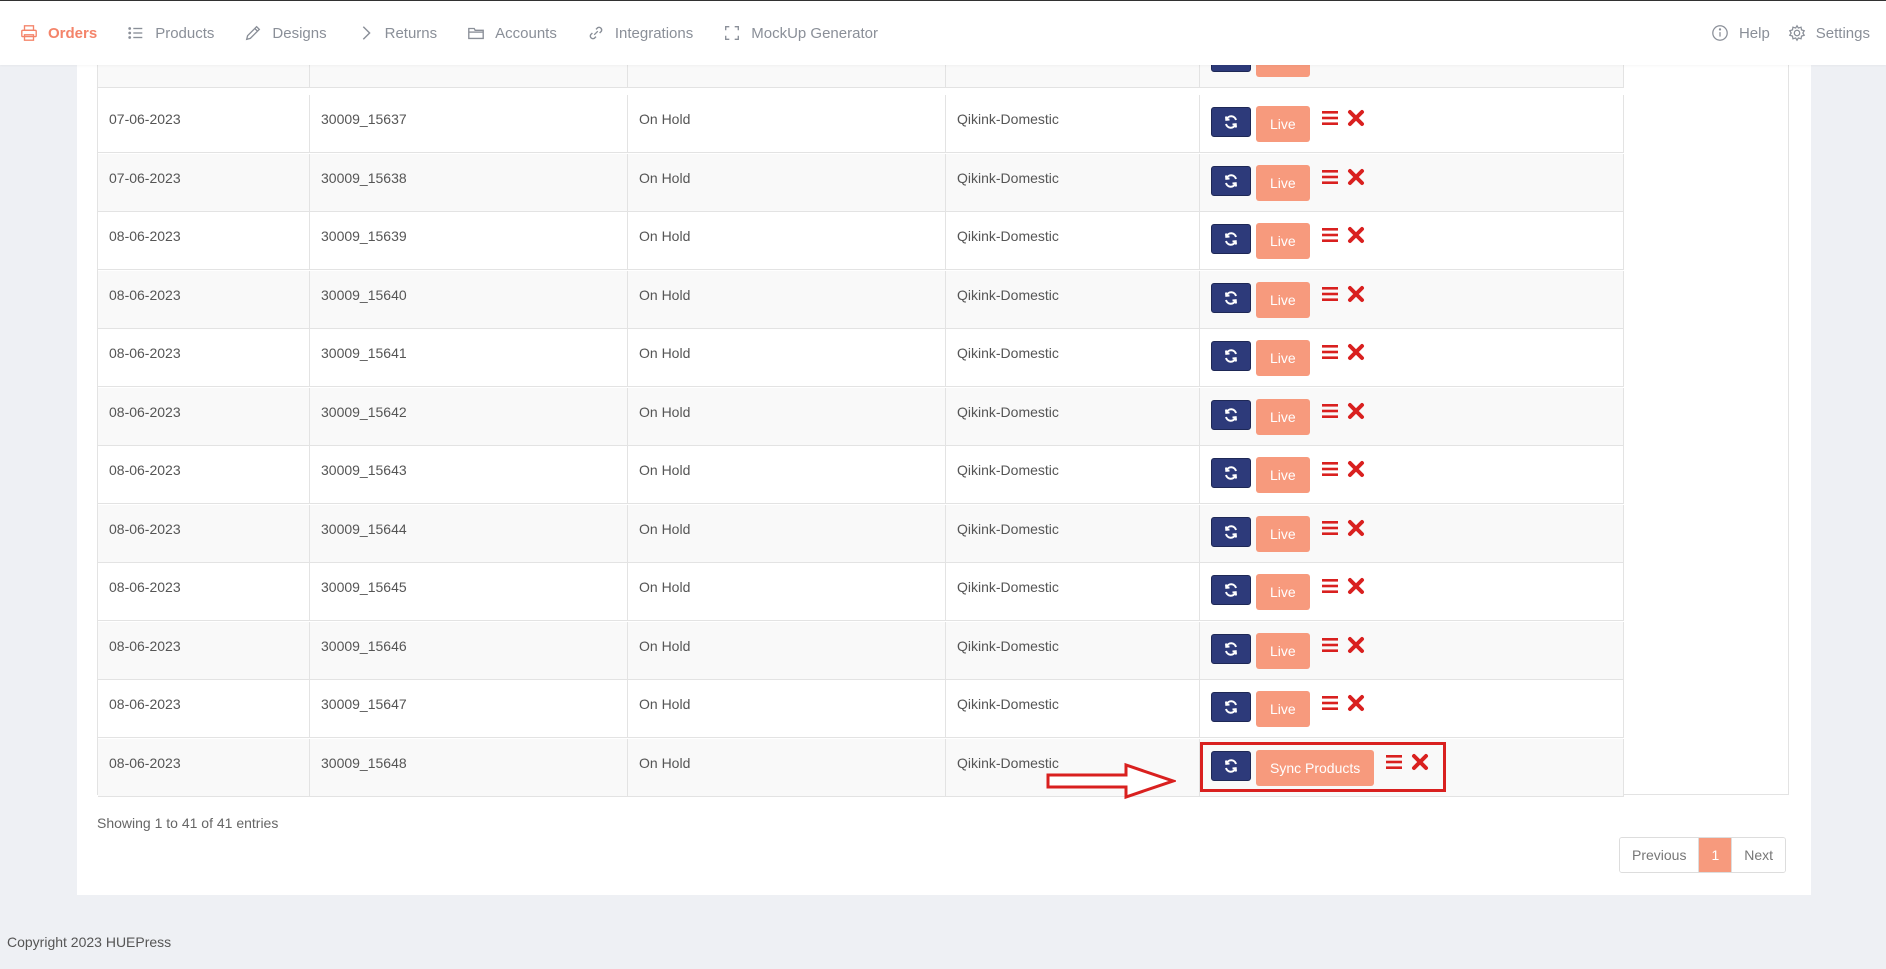 This screenshot has width=1886, height=969. I want to click on nav-item-integrations: Integrations, so click(640, 33).